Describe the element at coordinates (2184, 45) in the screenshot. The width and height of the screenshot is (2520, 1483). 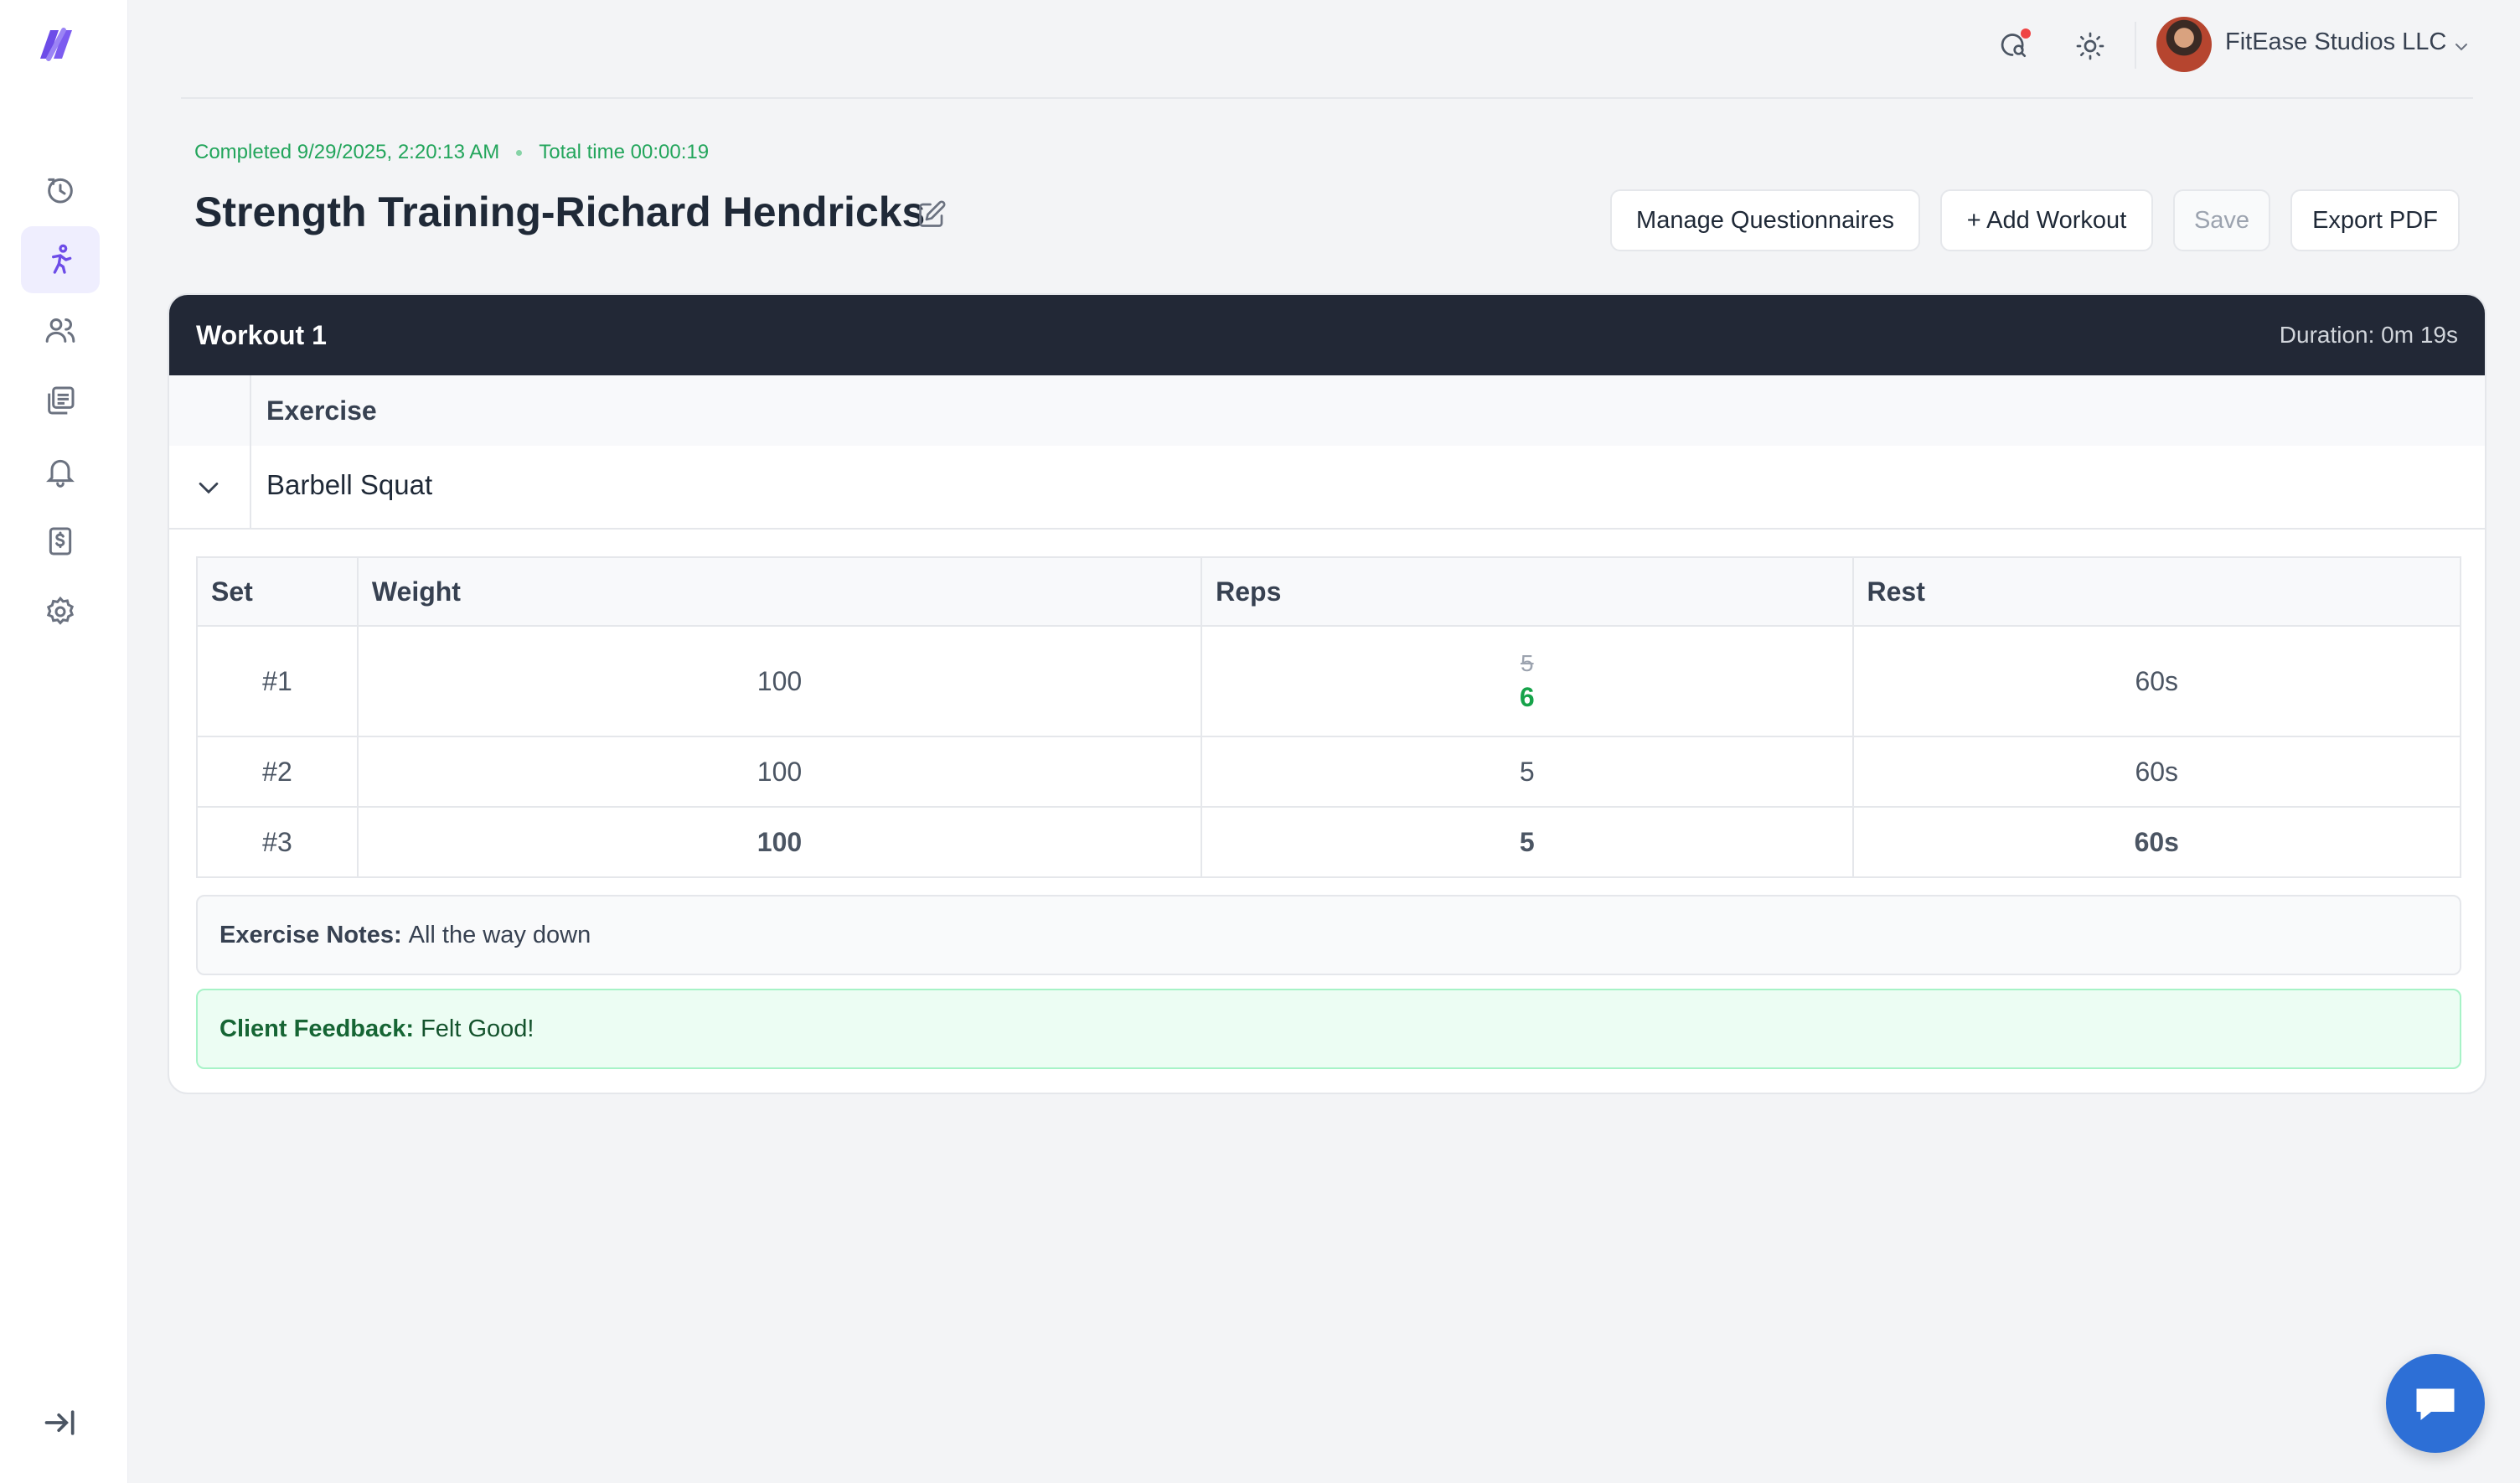
I see `avatar` at that location.